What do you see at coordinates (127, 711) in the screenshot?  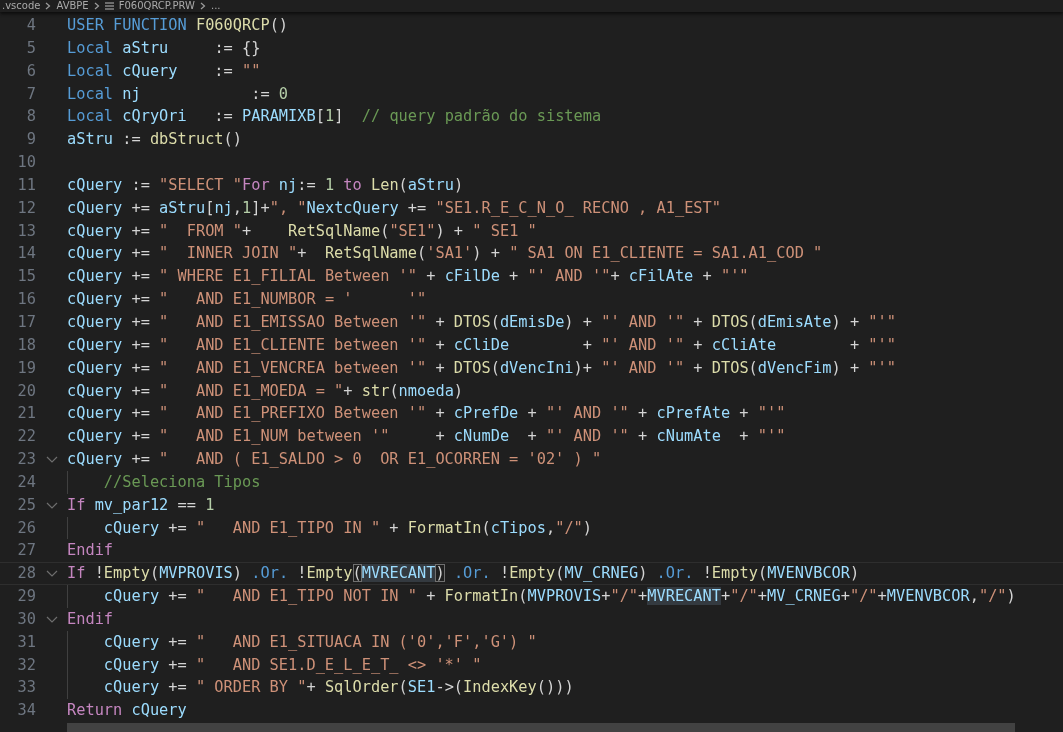 I see `code-line: Return cQuery` at bounding box center [127, 711].